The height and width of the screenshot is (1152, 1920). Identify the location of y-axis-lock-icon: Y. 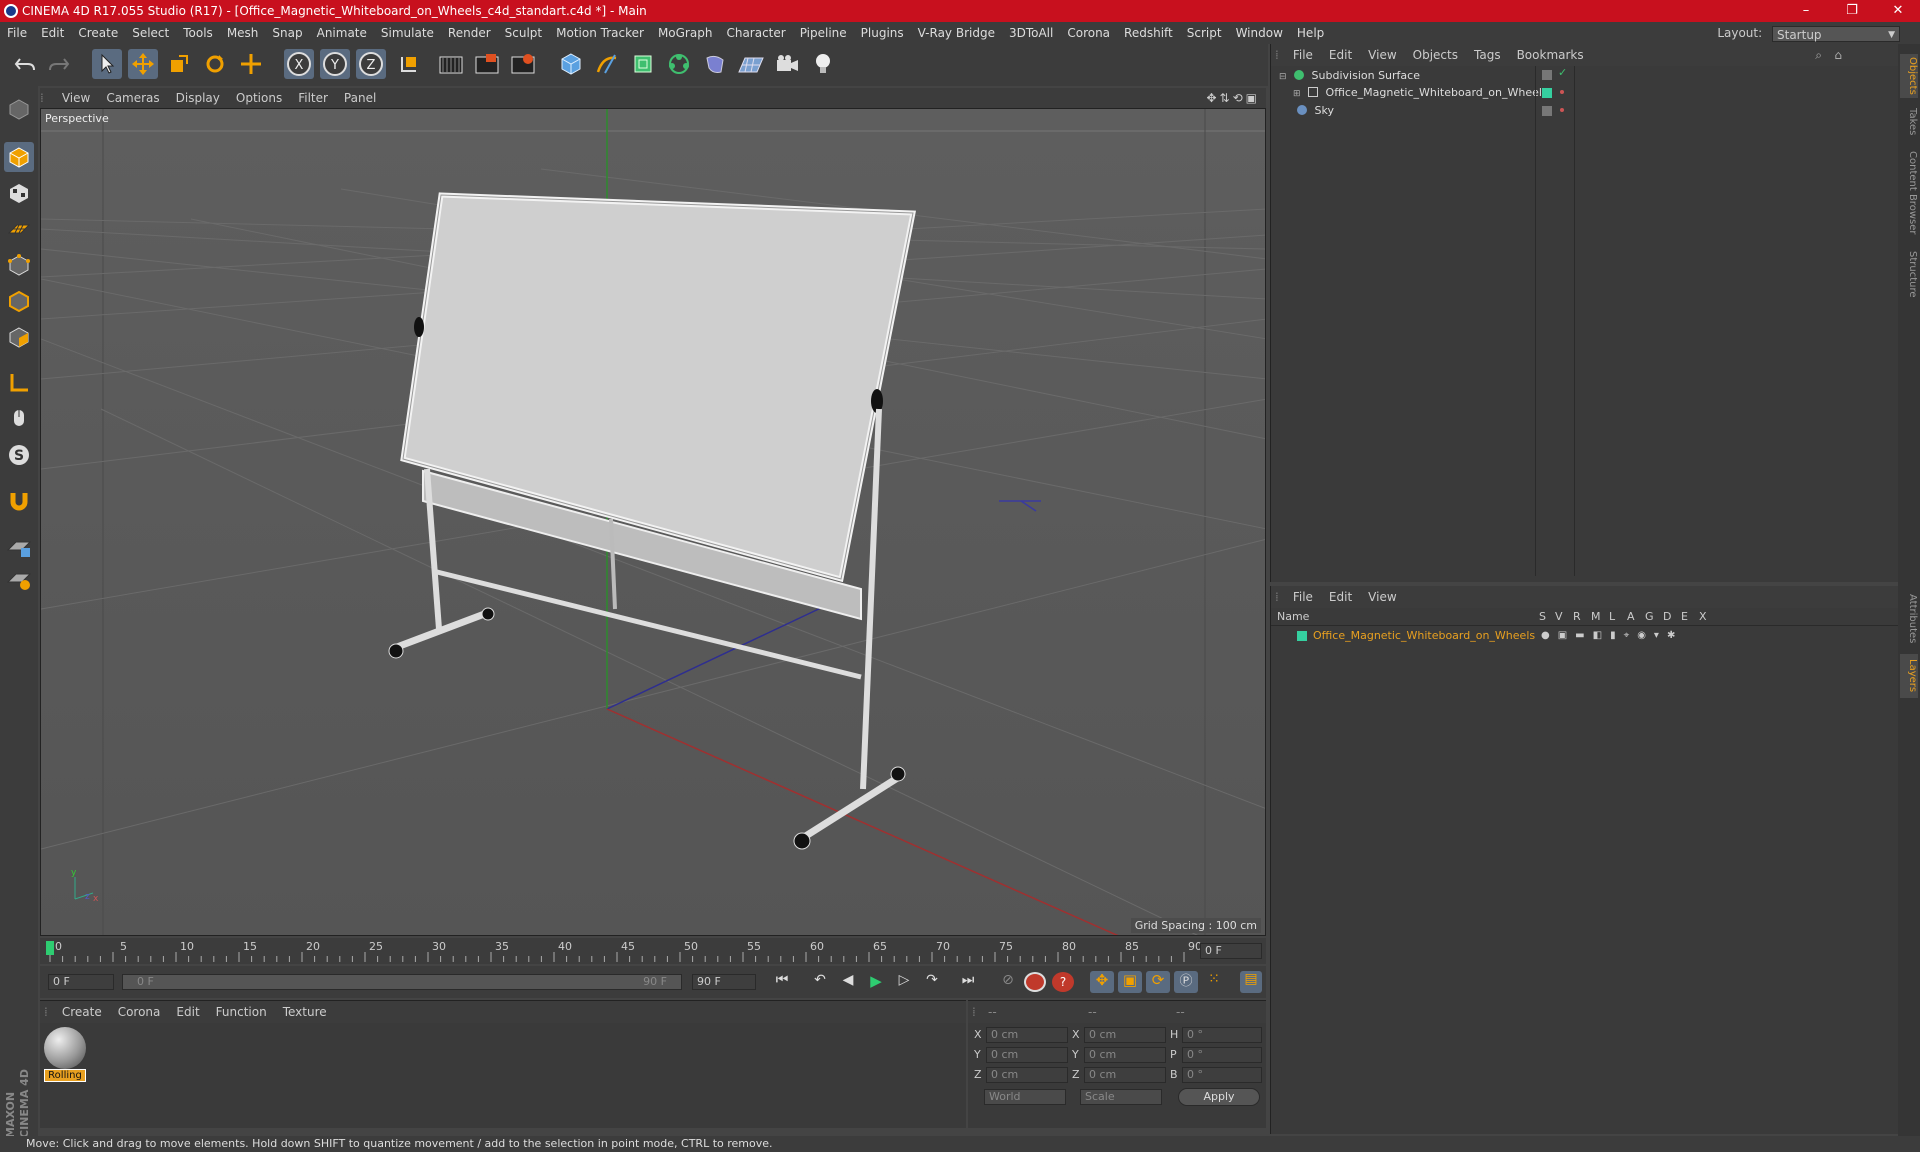
(335, 64).